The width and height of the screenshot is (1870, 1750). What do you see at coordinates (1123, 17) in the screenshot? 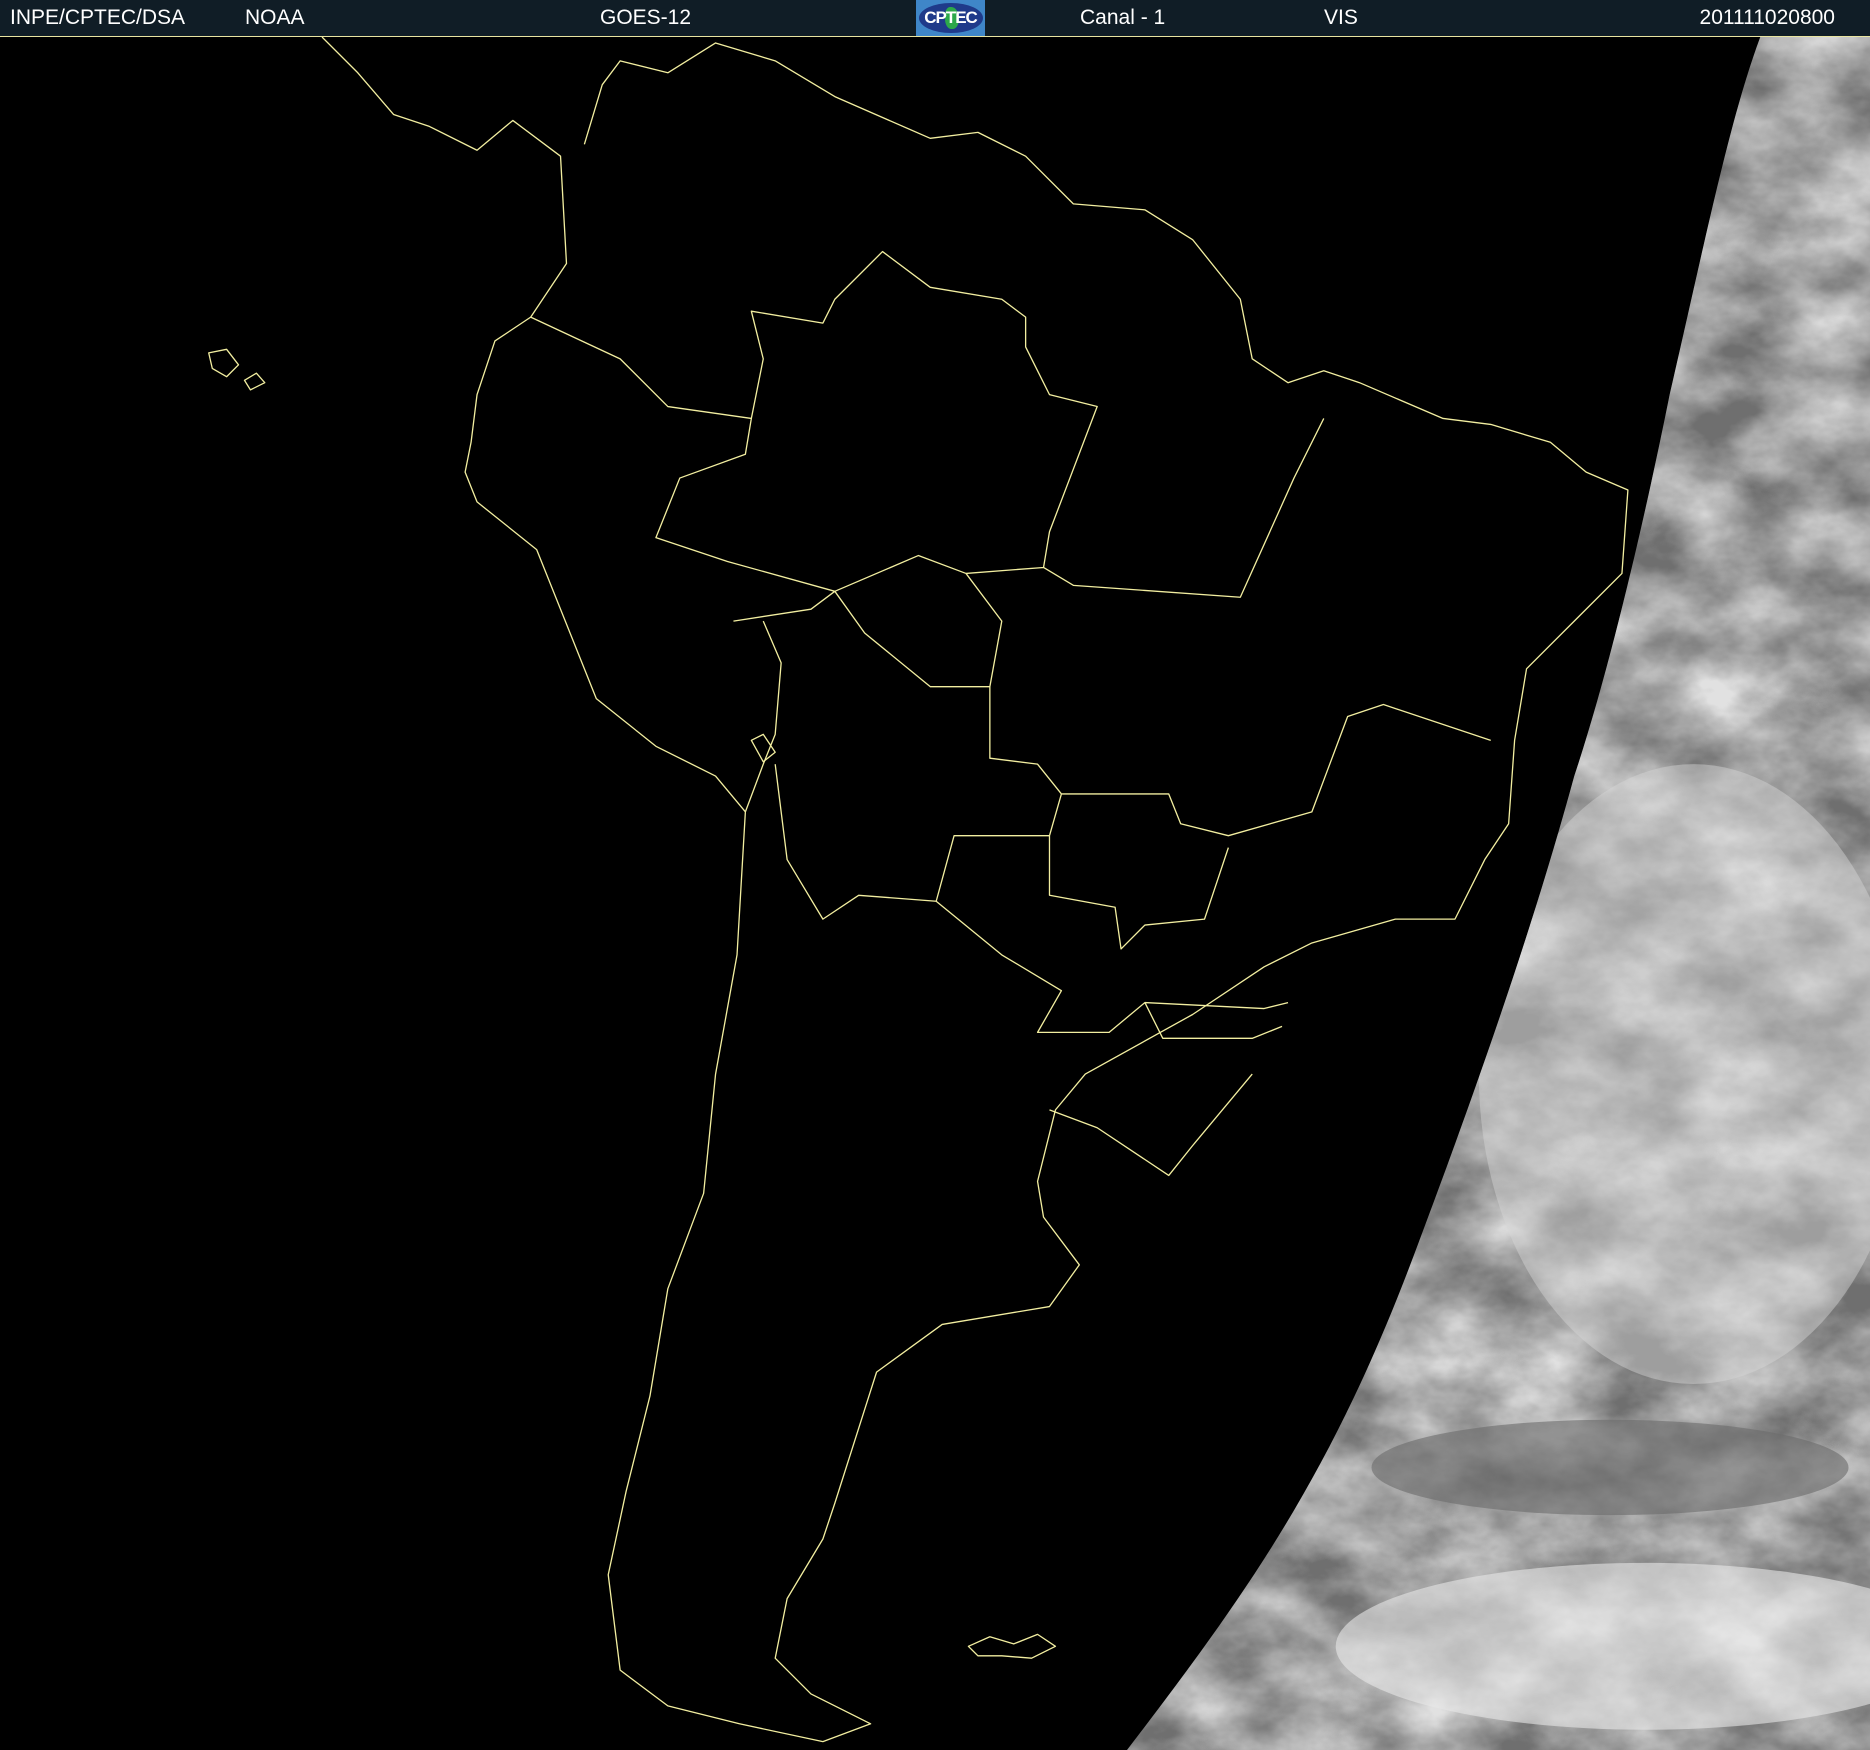
I see `channel-label: Canal - 1` at bounding box center [1123, 17].